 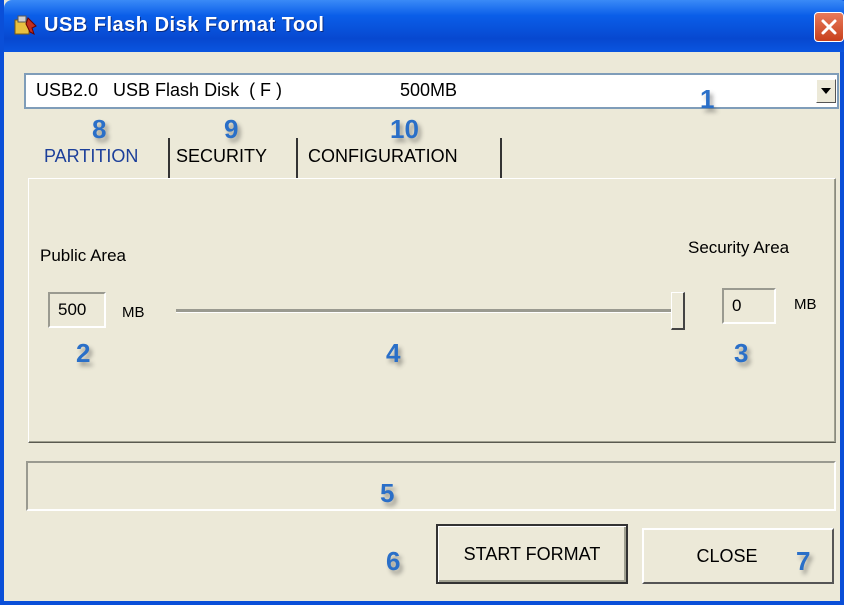 What do you see at coordinates (26, 25) in the screenshot?
I see `usb-tool-icon` at bounding box center [26, 25].